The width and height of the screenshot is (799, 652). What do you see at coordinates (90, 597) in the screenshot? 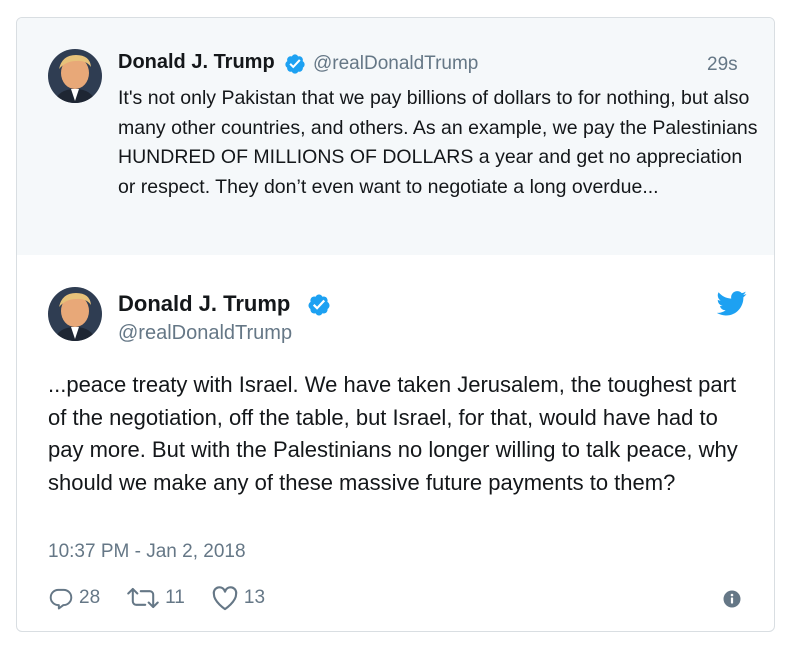
I see `reply-count: 28` at bounding box center [90, 597].